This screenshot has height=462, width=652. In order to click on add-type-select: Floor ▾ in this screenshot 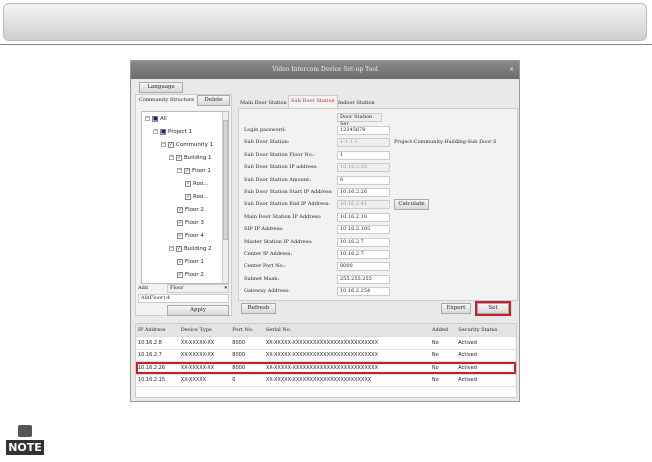, I will do `click(198, 288)`.